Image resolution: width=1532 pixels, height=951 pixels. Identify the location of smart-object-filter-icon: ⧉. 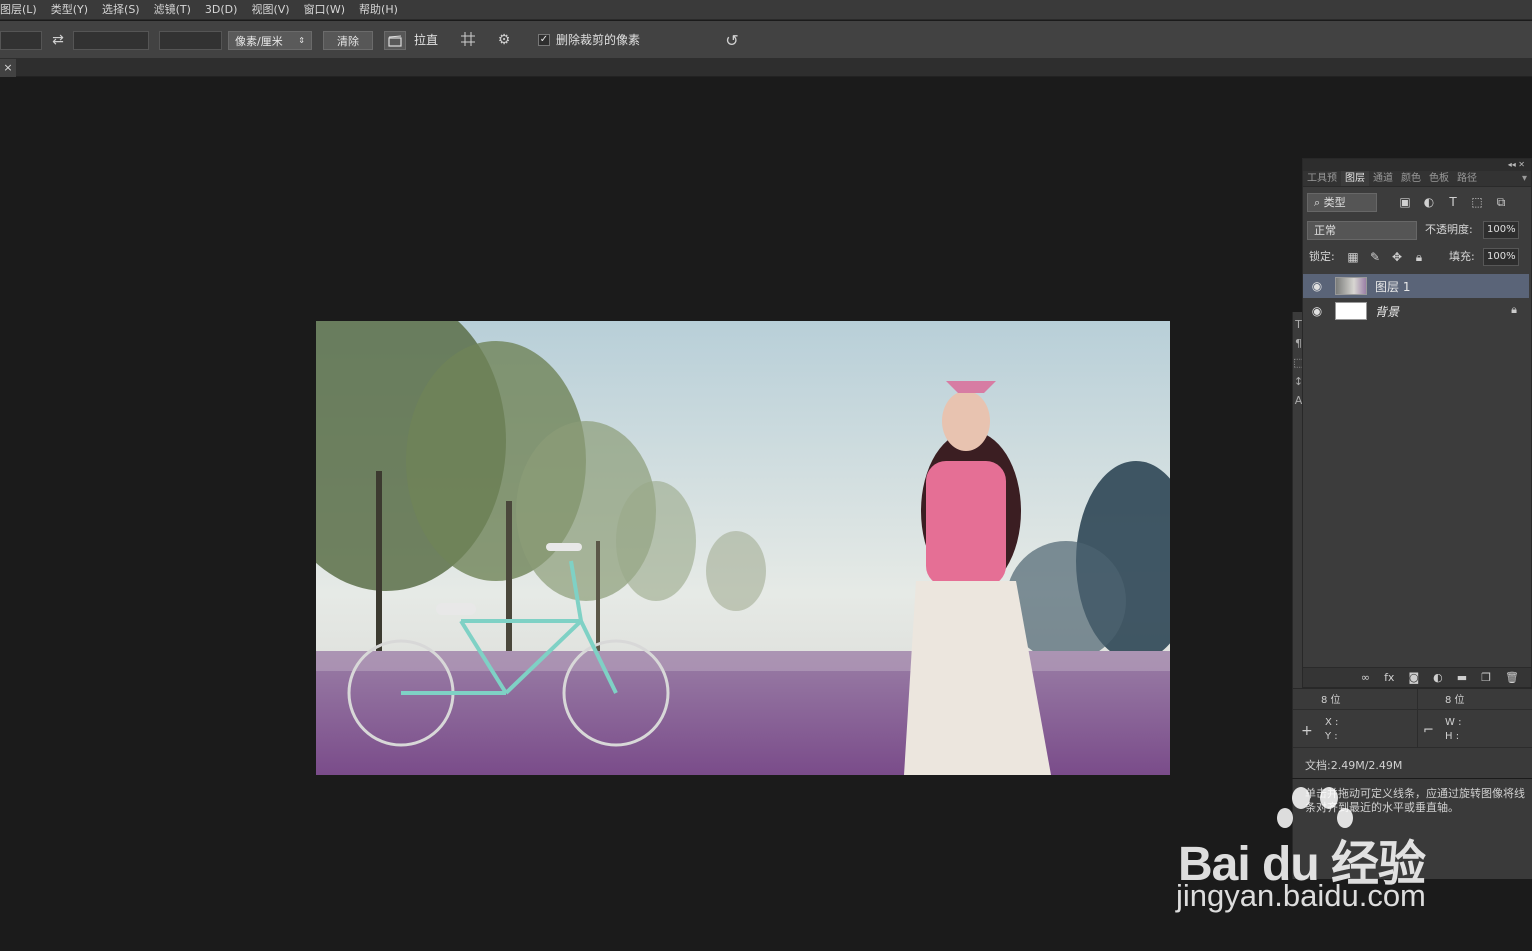
(1501, 202).